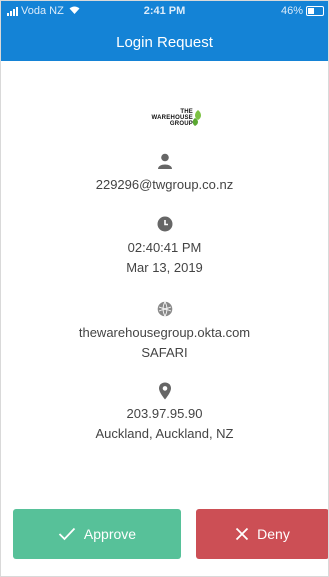  What do you see at coordinates (164, 310) in the screenshot?
I see `globe-icon` at bounding box center [164, 310].